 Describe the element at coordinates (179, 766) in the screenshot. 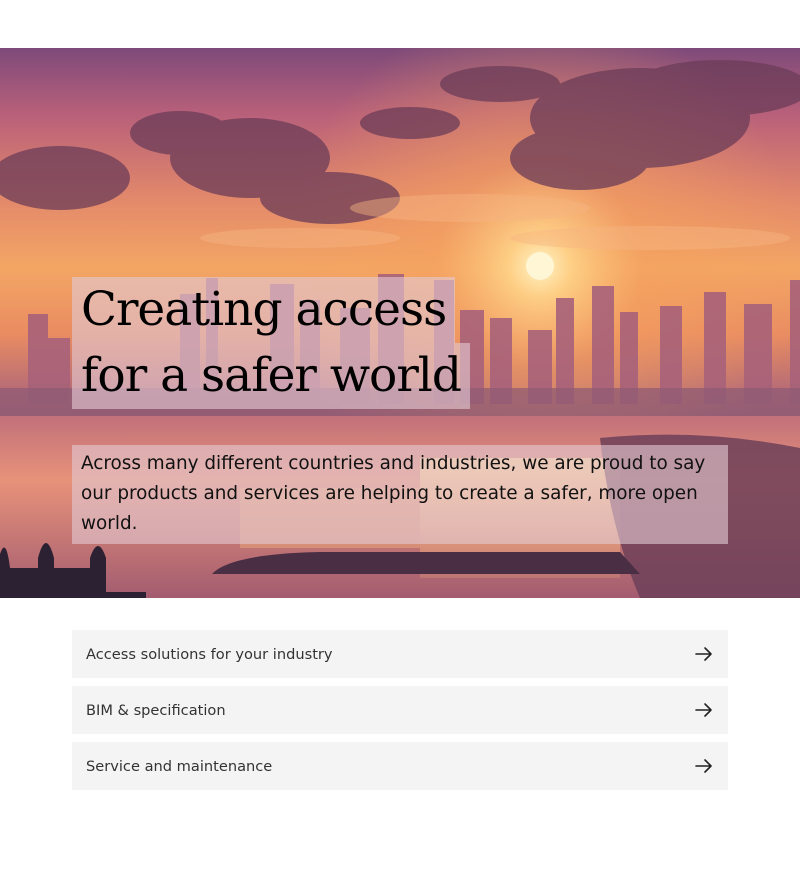

I see `link-label: Service and maintenance` at that location.